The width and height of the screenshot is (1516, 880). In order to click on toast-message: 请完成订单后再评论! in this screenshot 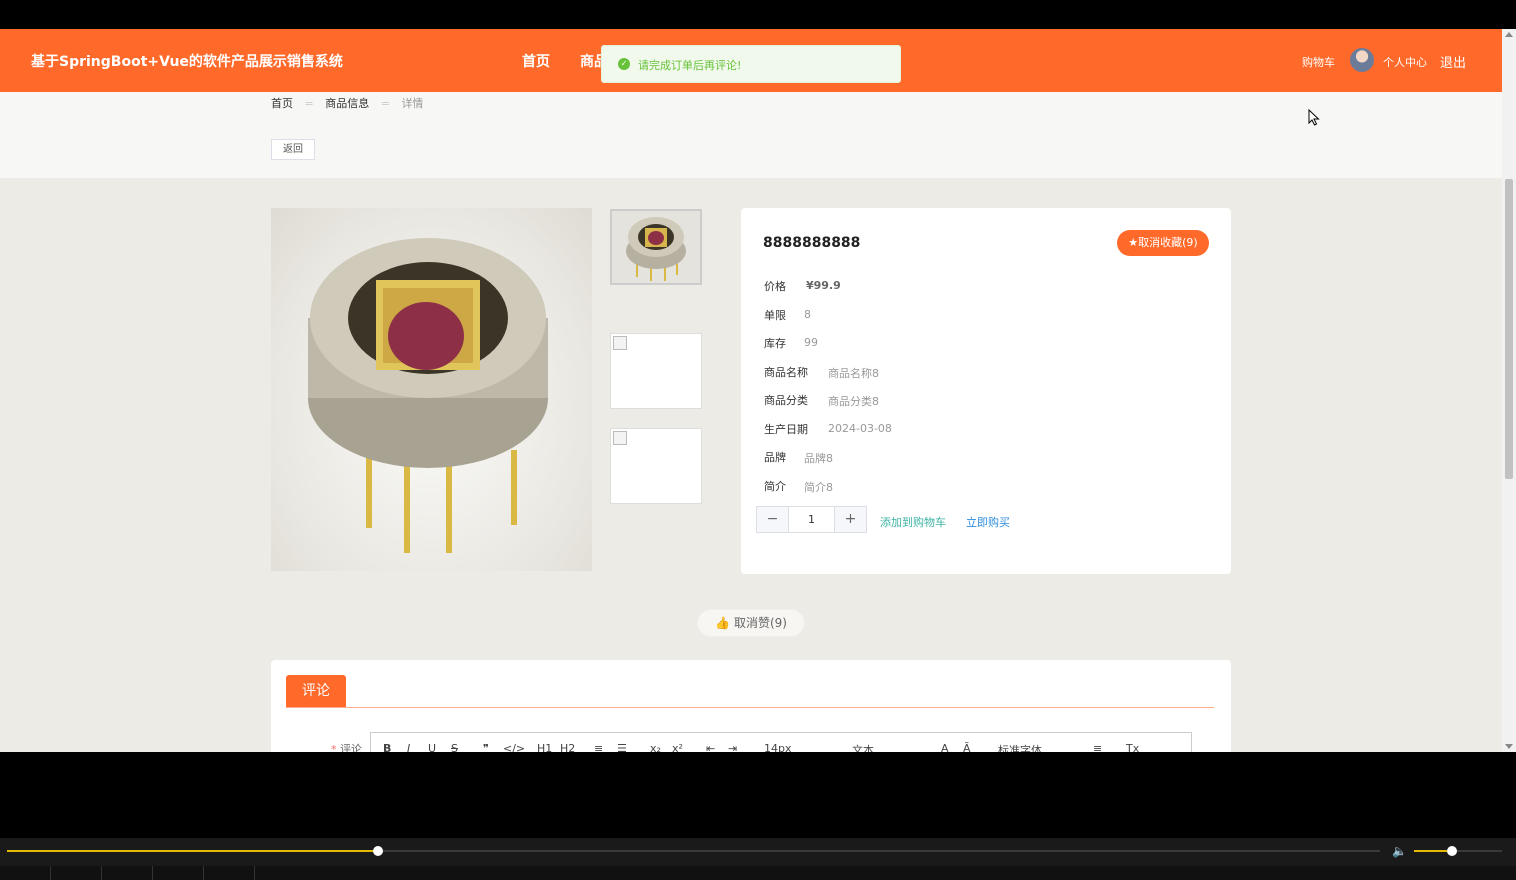, I will do `click(690, 65)`.